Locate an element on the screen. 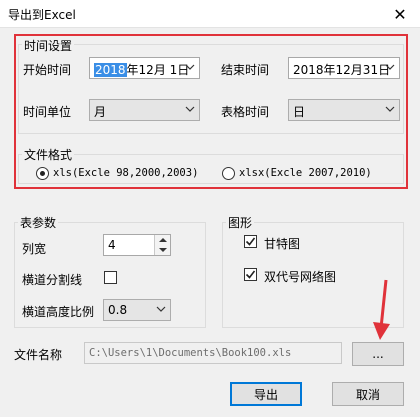 This screenshot has height=417, width=420. gantt-checkbox is located at coordinates (250, 241).